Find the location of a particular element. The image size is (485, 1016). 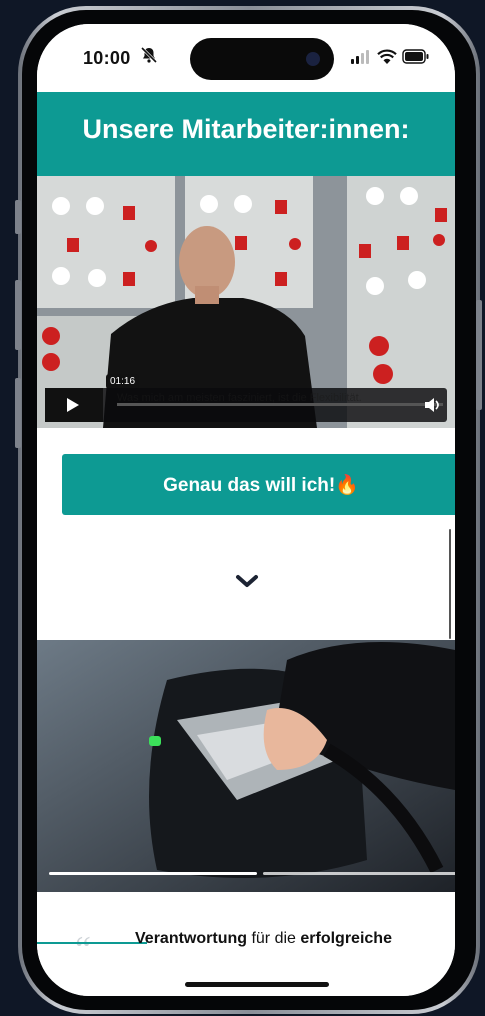

page-header: Unsere Mitarbeiter:innen: is located at coordinates (246, 134).